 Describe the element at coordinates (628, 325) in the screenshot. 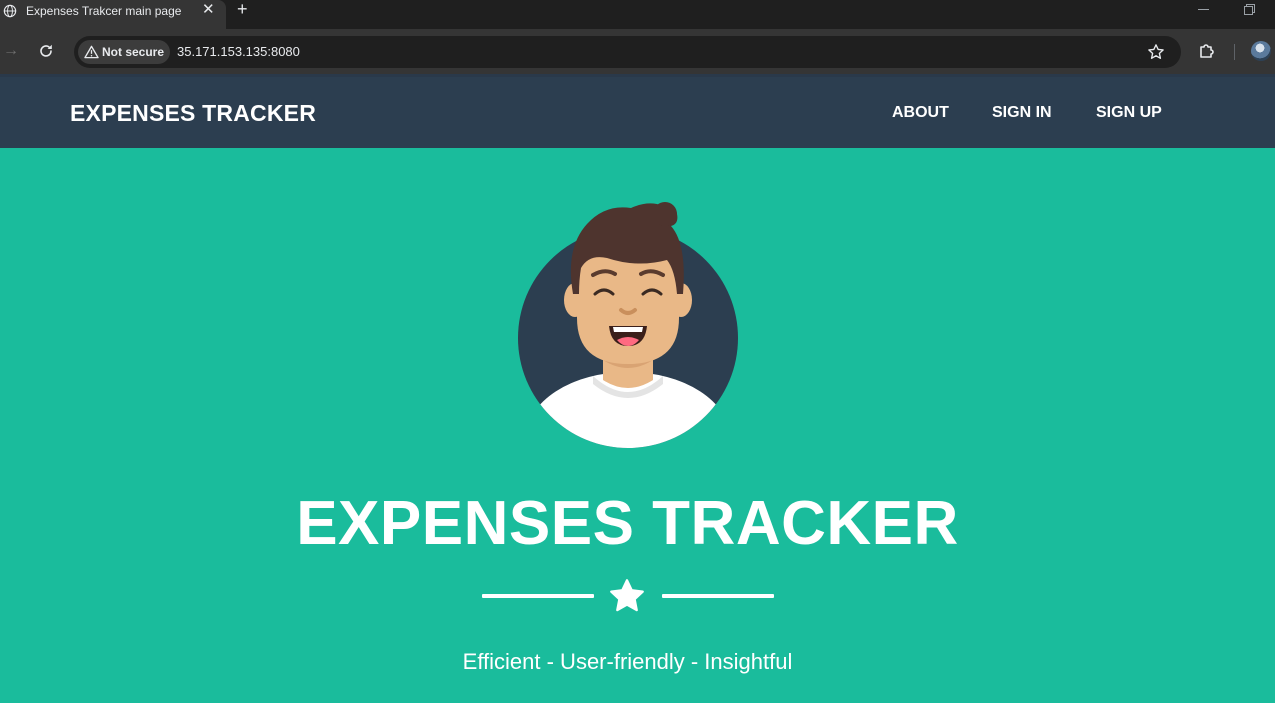

I see `avatar-illustration` at that location.